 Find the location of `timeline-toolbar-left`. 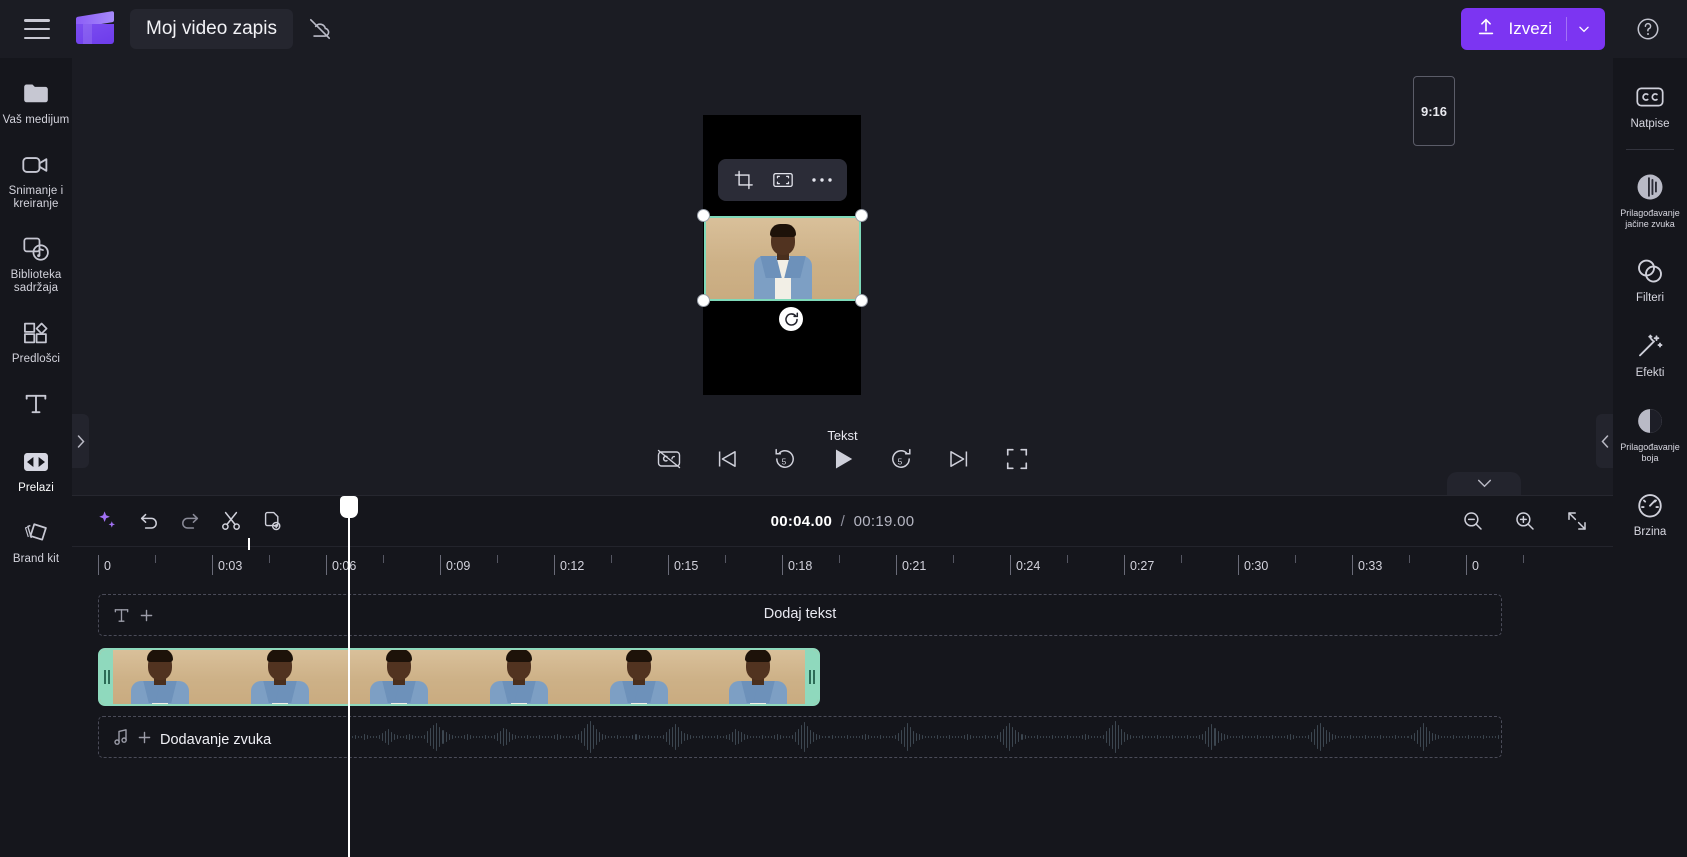

timeline-toolbar-left is located at coordinates (181, 521).